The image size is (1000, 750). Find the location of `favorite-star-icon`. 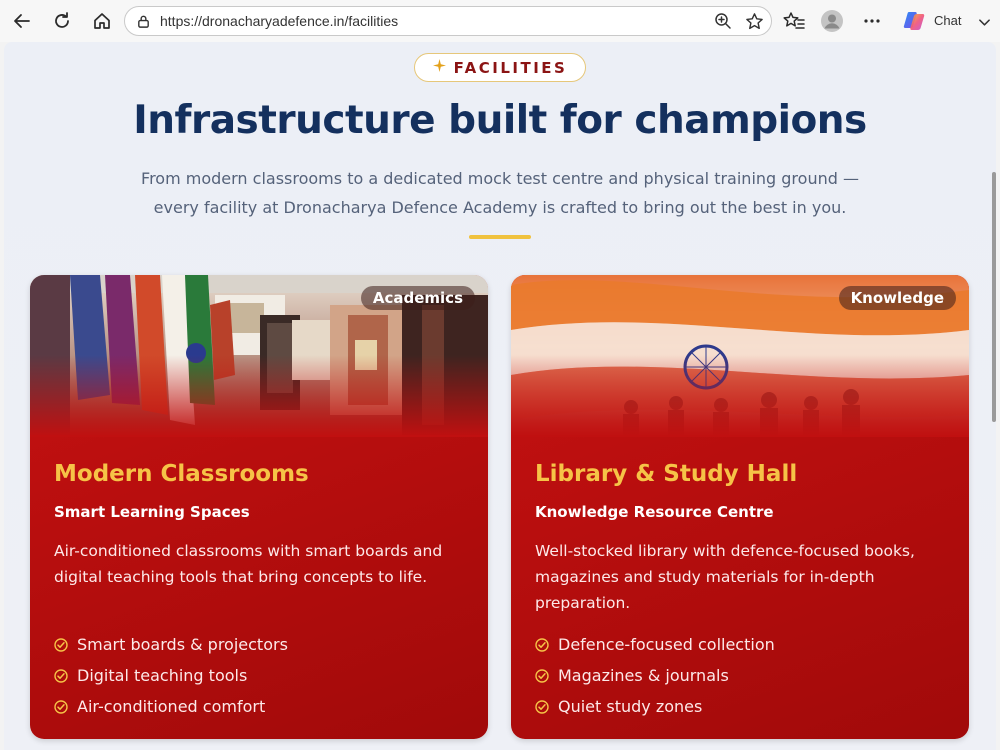

favorite-star-icon is located at coordinates (754, 23).